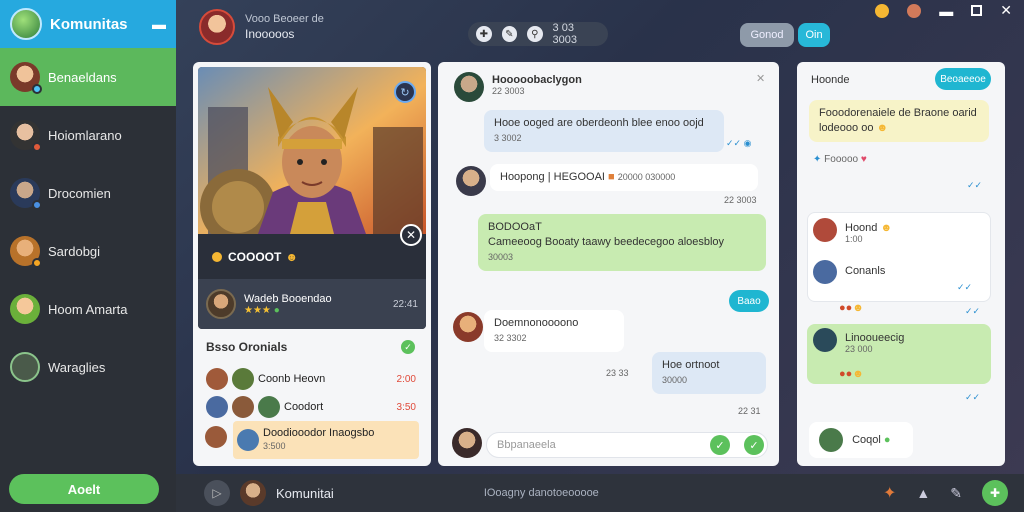 The image size is (1024, 512). Describe the element at coordinates (411, 235) in the screenshot. I see `close-hero-button: ✕` at that location.